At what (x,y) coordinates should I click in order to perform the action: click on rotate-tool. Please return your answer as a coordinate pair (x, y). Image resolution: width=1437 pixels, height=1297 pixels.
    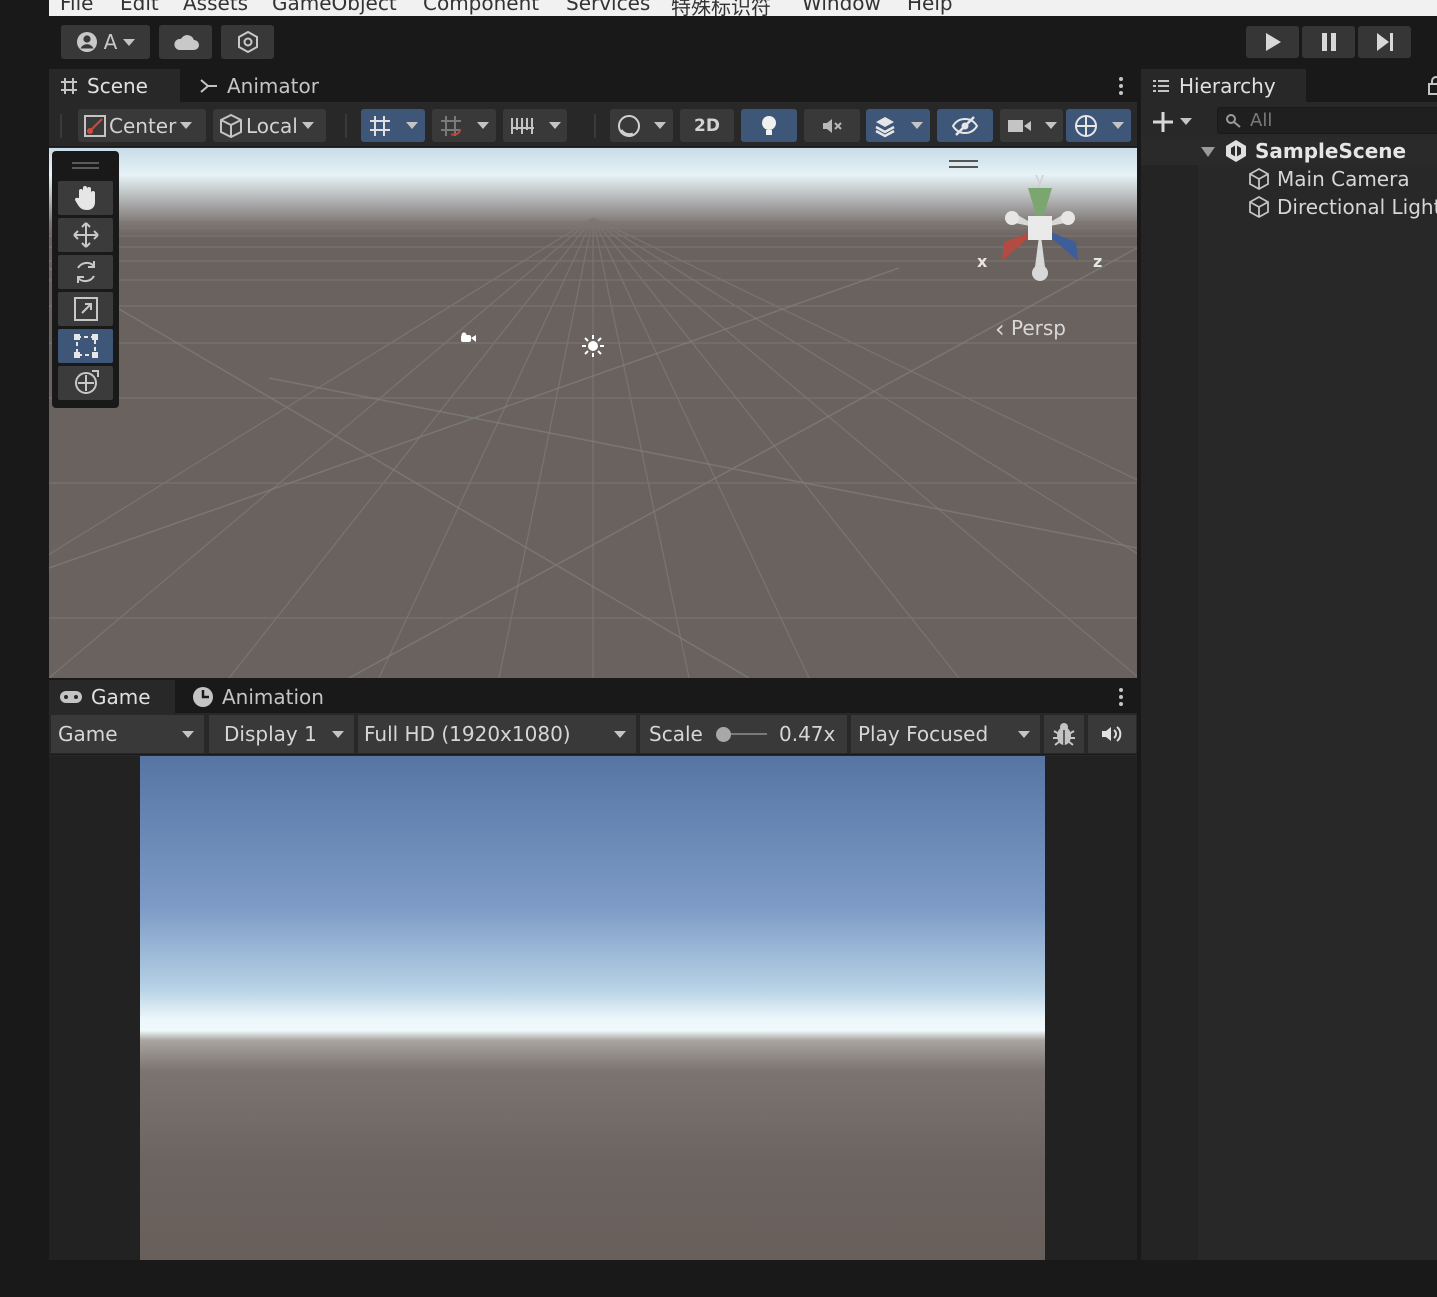
    Looking at the image, I should click on (85, 272).